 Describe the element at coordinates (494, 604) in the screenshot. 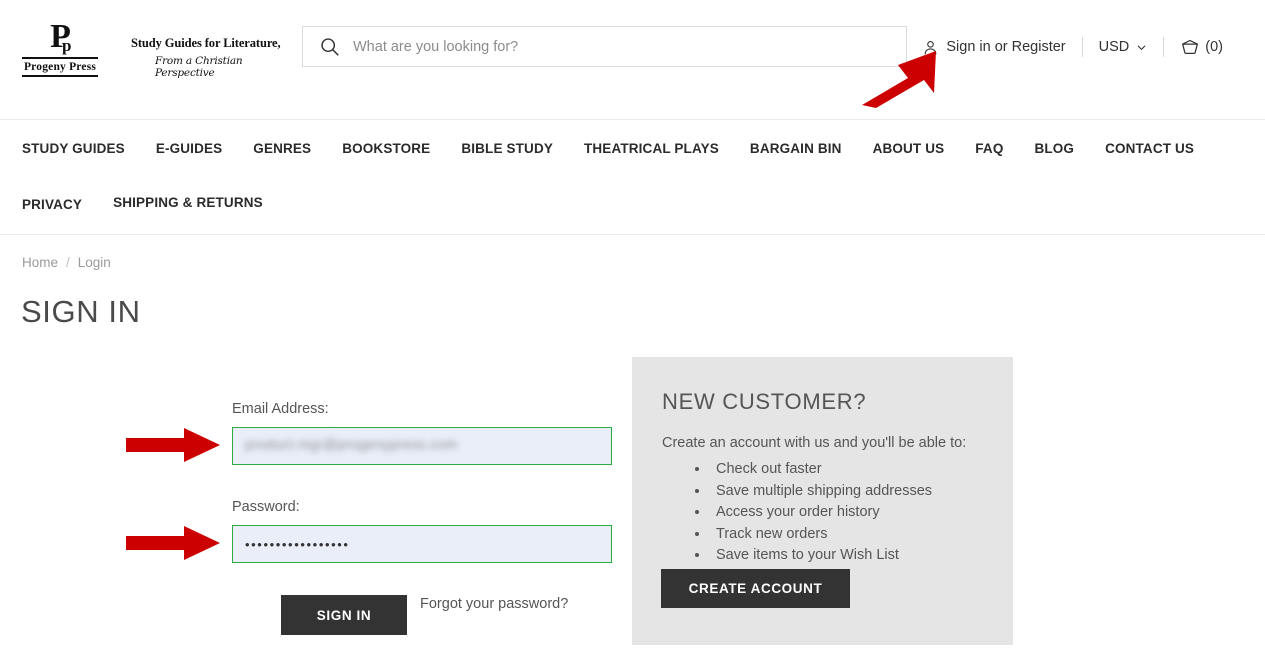

I see `forgot-password-link: Forgot your password?` at that location.